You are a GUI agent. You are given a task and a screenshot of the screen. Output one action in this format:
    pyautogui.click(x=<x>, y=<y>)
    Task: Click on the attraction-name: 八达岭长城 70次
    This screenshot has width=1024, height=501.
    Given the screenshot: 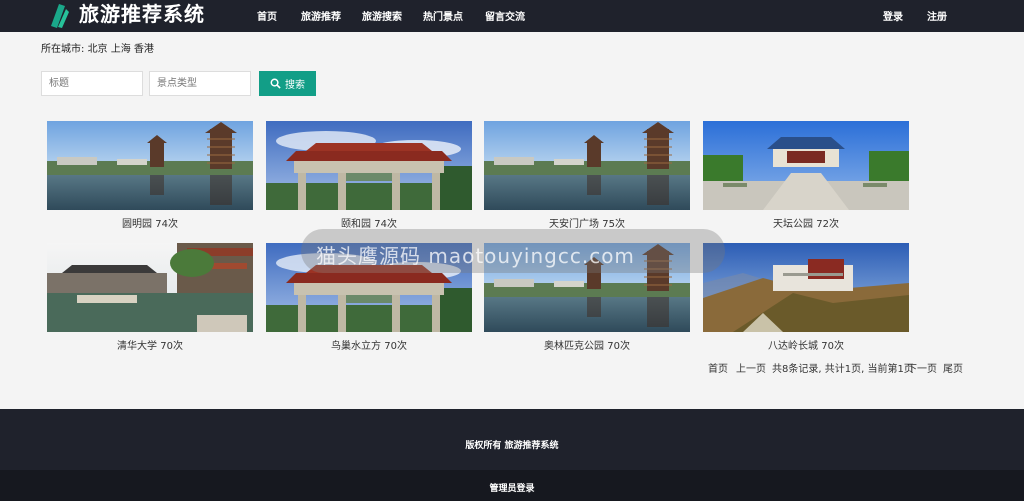 What is the action you would take?
    pyautogui.click(x=806, y=344)
    